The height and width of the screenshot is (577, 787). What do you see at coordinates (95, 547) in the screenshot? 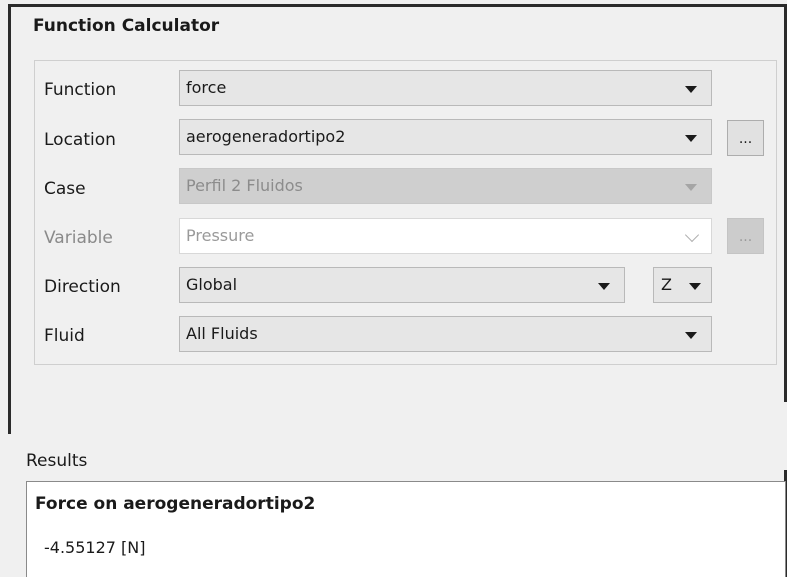
I see `results-value: -4.55127 [N]` at bounding box center [95, 547].